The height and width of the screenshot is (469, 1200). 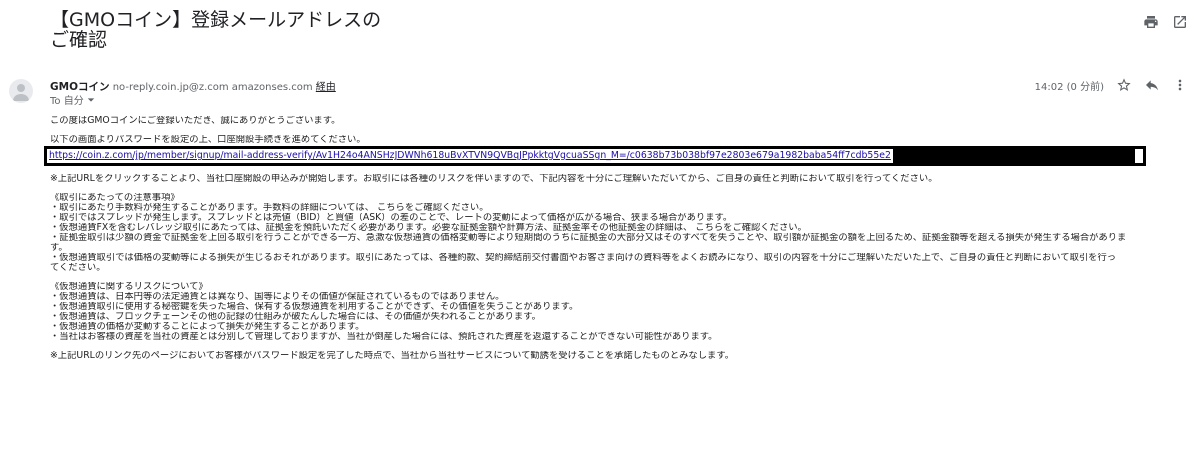 I want to click on message-actions: 14:02 (0 分前), so click(x=1111, y=85).